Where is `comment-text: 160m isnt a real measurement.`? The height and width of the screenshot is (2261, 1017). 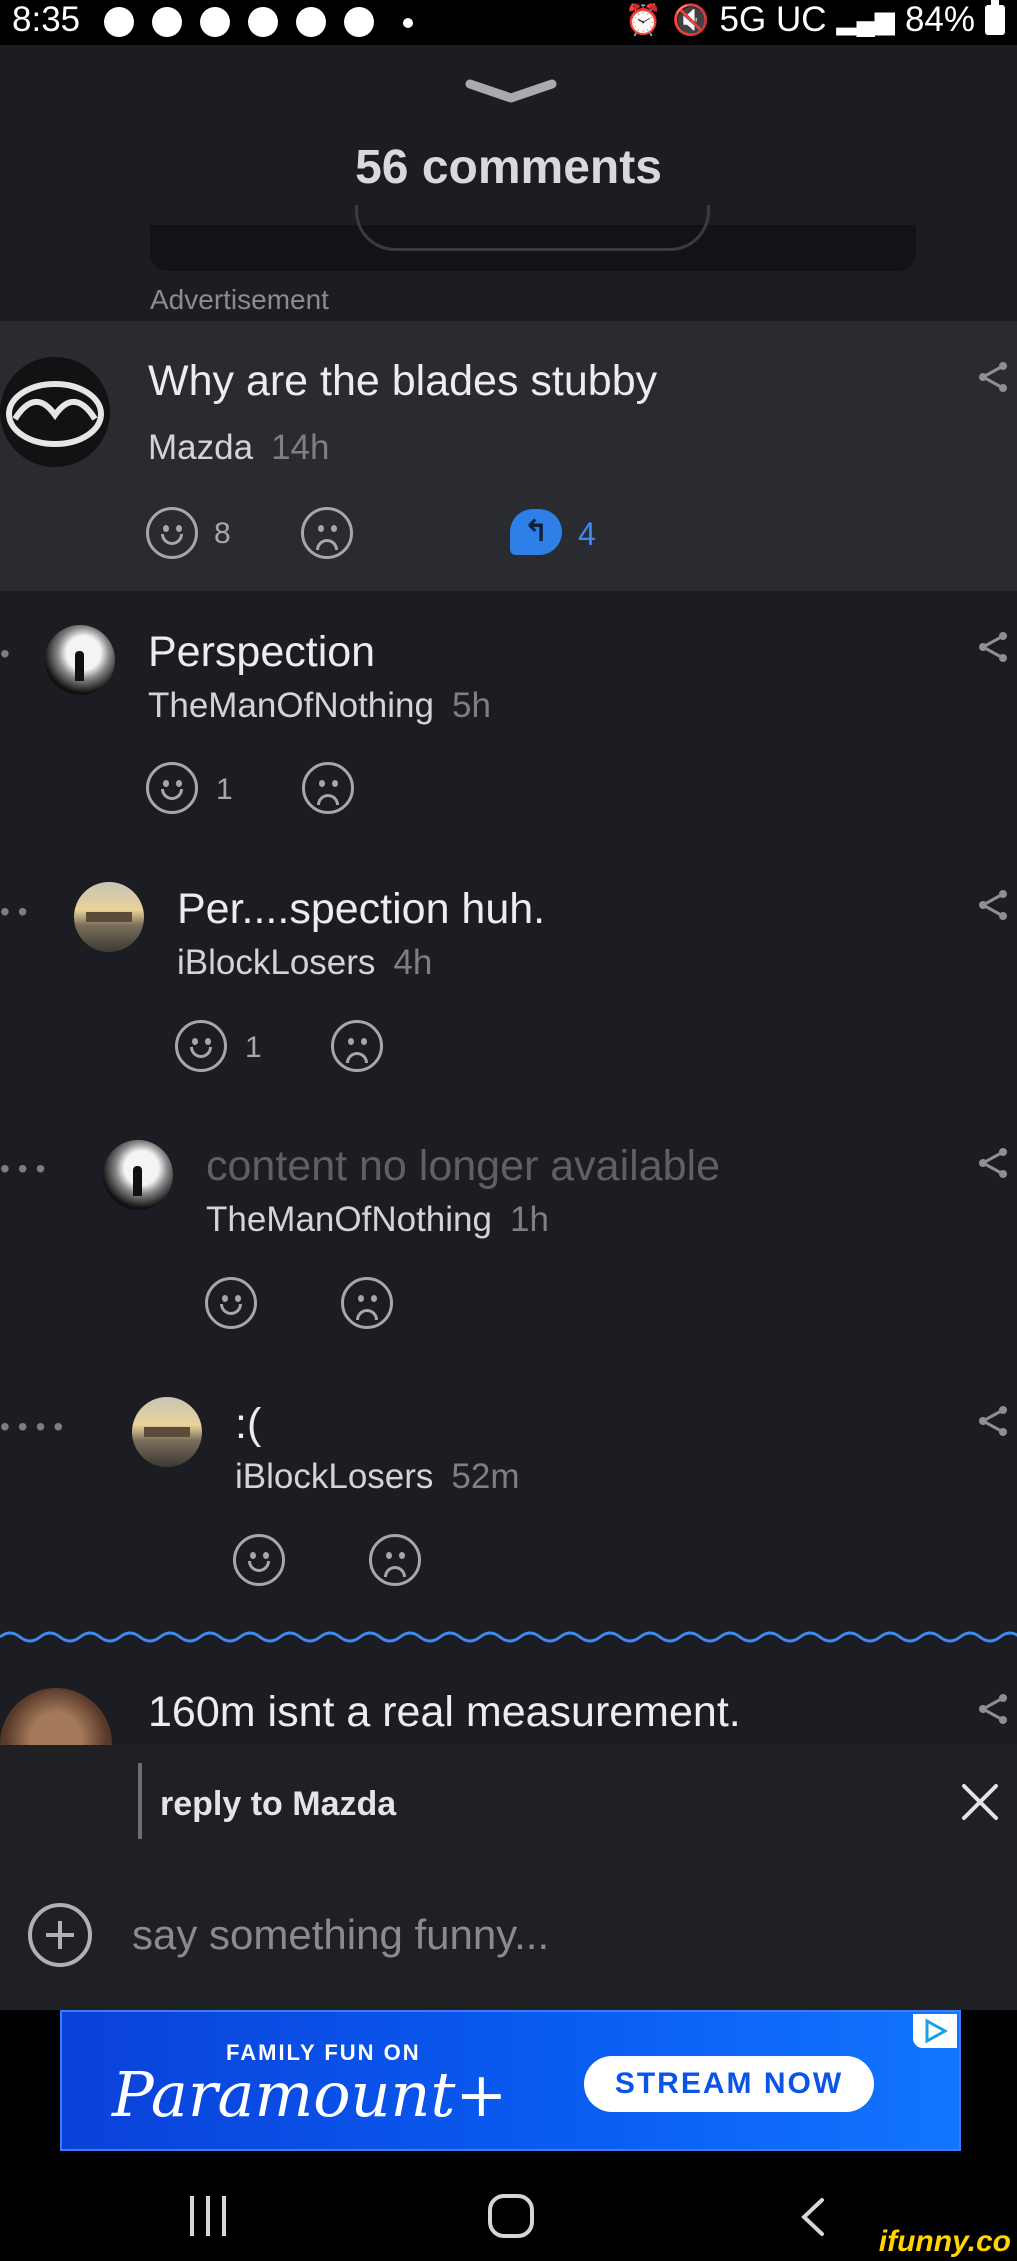
comment-text: 160m isnt a real measurement. is located at coordinates (444, 1712).